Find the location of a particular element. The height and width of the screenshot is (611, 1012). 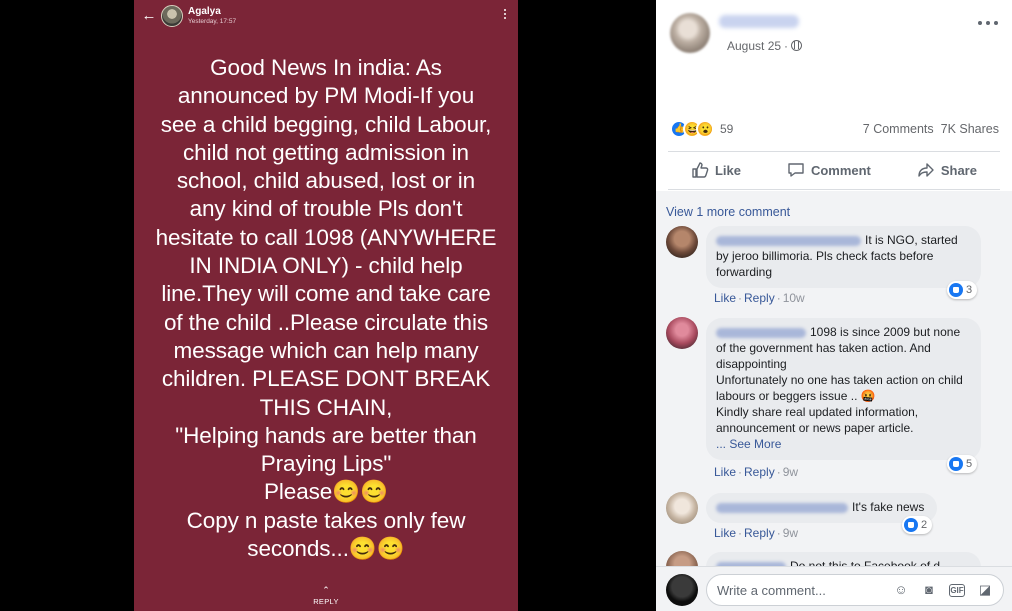

reaction-count: 3 is located at coordinates (969, 290).